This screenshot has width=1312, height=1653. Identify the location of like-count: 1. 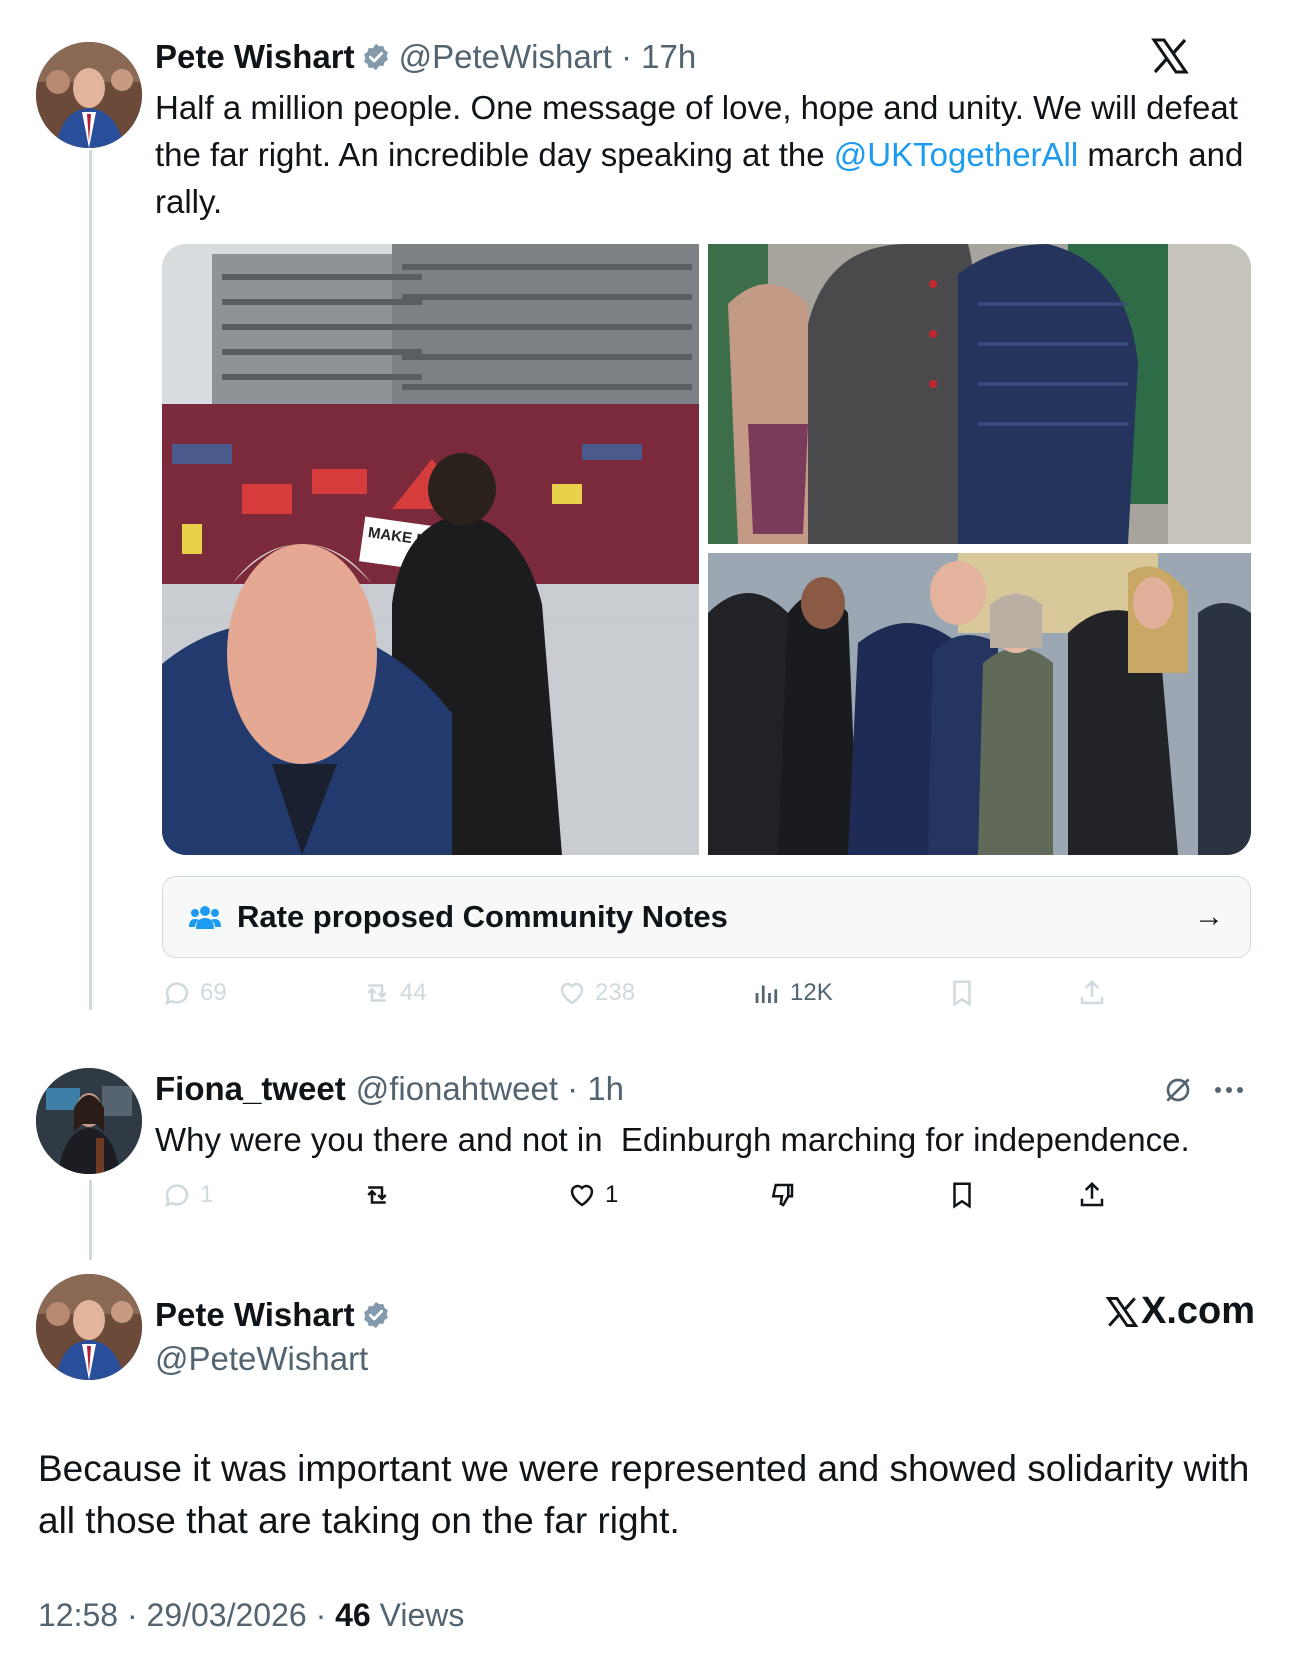
(612, 1194).